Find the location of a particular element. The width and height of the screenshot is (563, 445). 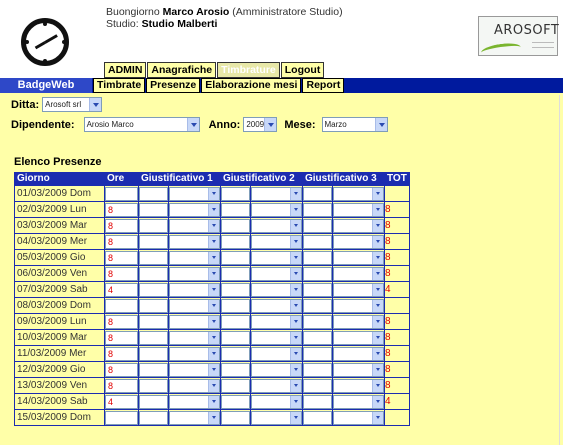

tab-report: Report is located at coordinates (323, 85).